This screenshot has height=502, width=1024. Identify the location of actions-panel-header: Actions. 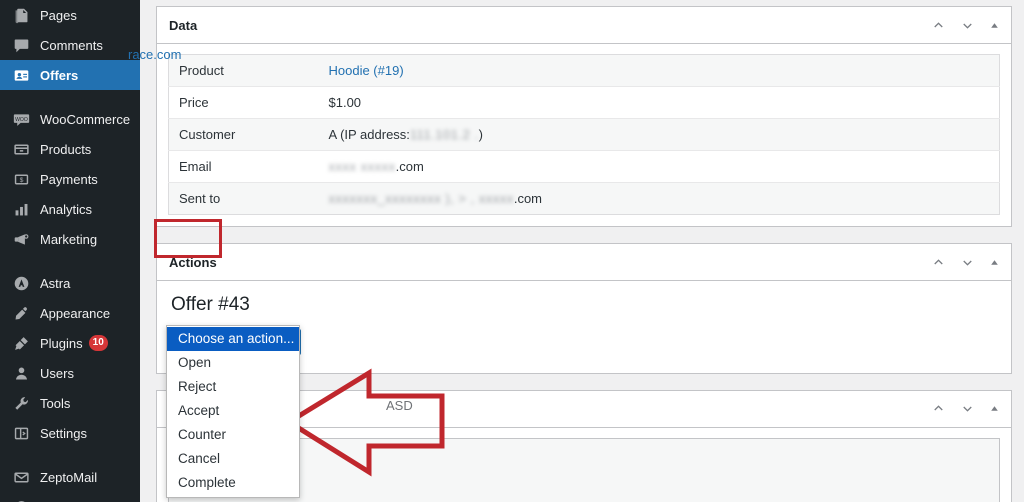
(584, 262).